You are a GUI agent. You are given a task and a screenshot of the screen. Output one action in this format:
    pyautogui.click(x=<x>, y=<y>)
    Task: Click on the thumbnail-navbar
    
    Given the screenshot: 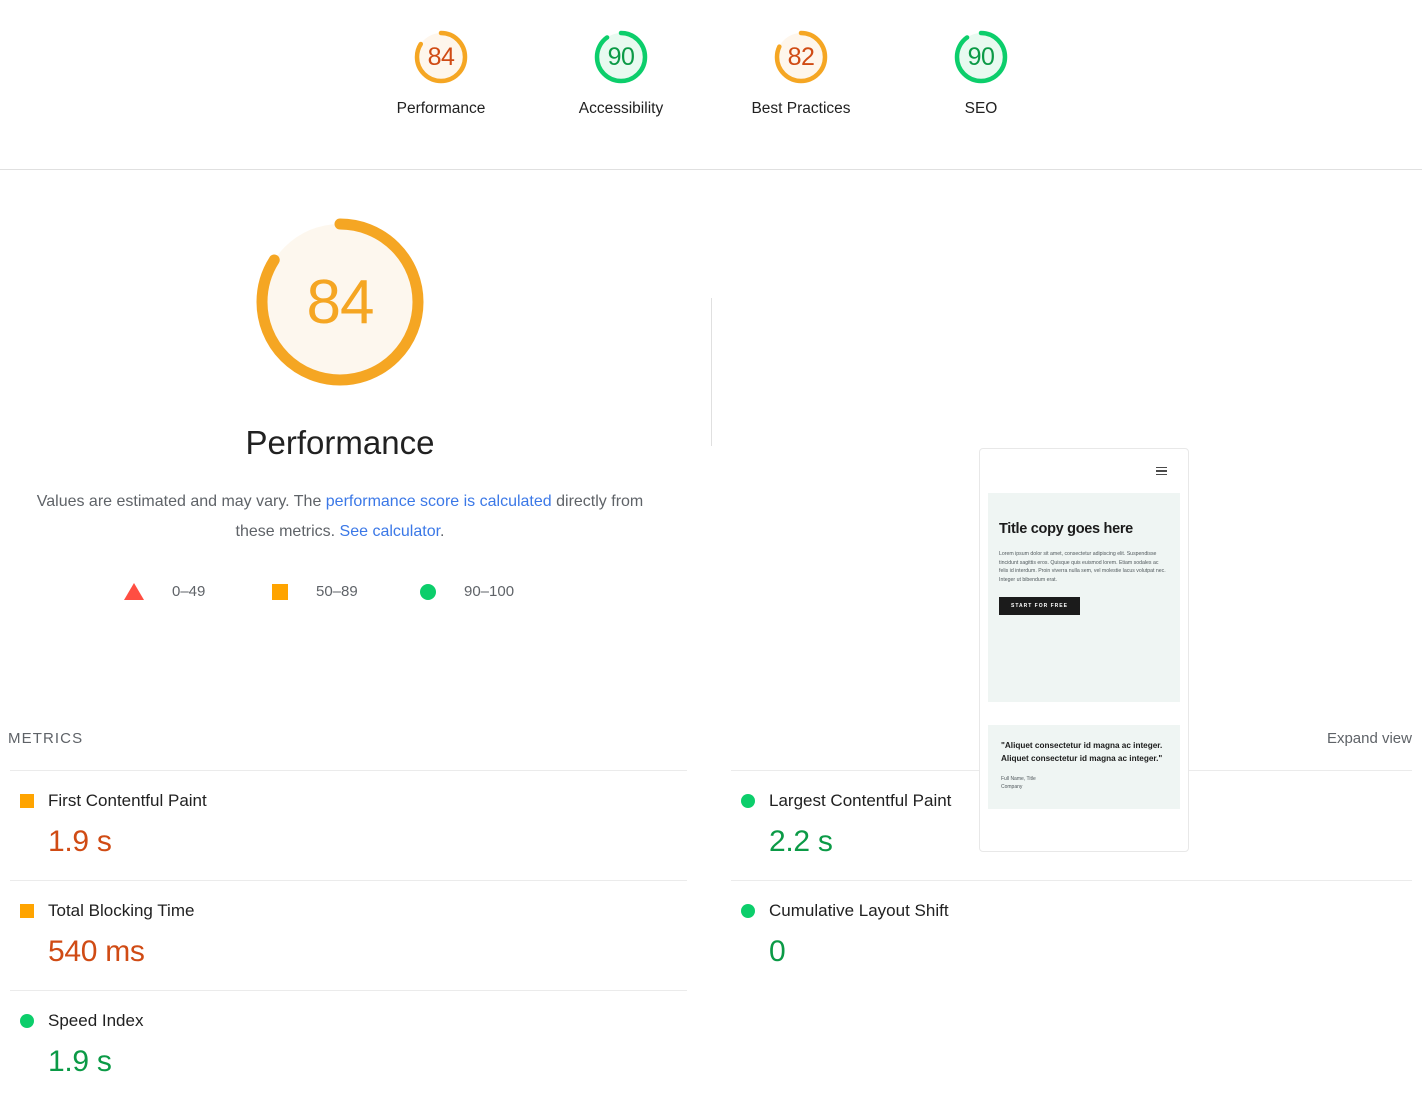 What is the action you would take?
    pyautogui.click(x=1084, y=471)
    